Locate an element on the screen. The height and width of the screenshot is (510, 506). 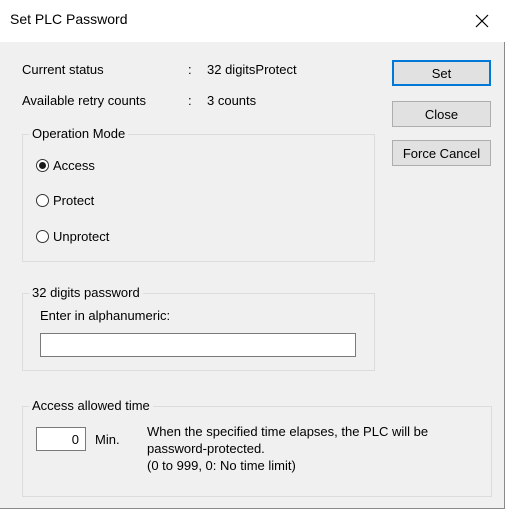
force-cancel-button: Force Cancel is located at coordinates (441, 153).